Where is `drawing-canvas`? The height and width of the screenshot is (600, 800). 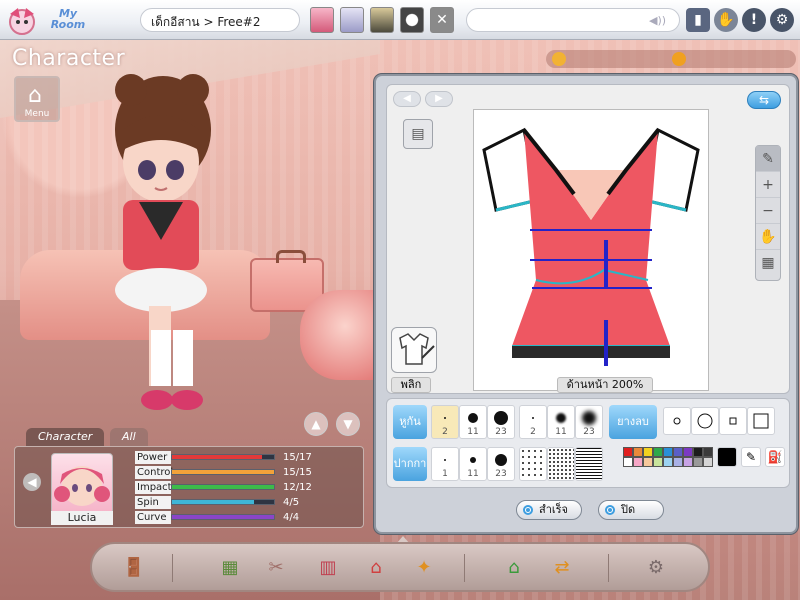 drawing-canvas is located at coordinates (591, 250).